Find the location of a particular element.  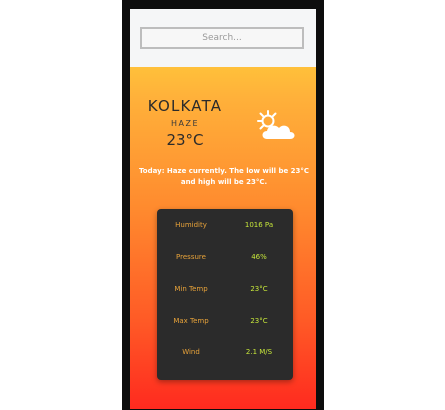

stat-label: Max Temp is located at coordinates (191, 321).